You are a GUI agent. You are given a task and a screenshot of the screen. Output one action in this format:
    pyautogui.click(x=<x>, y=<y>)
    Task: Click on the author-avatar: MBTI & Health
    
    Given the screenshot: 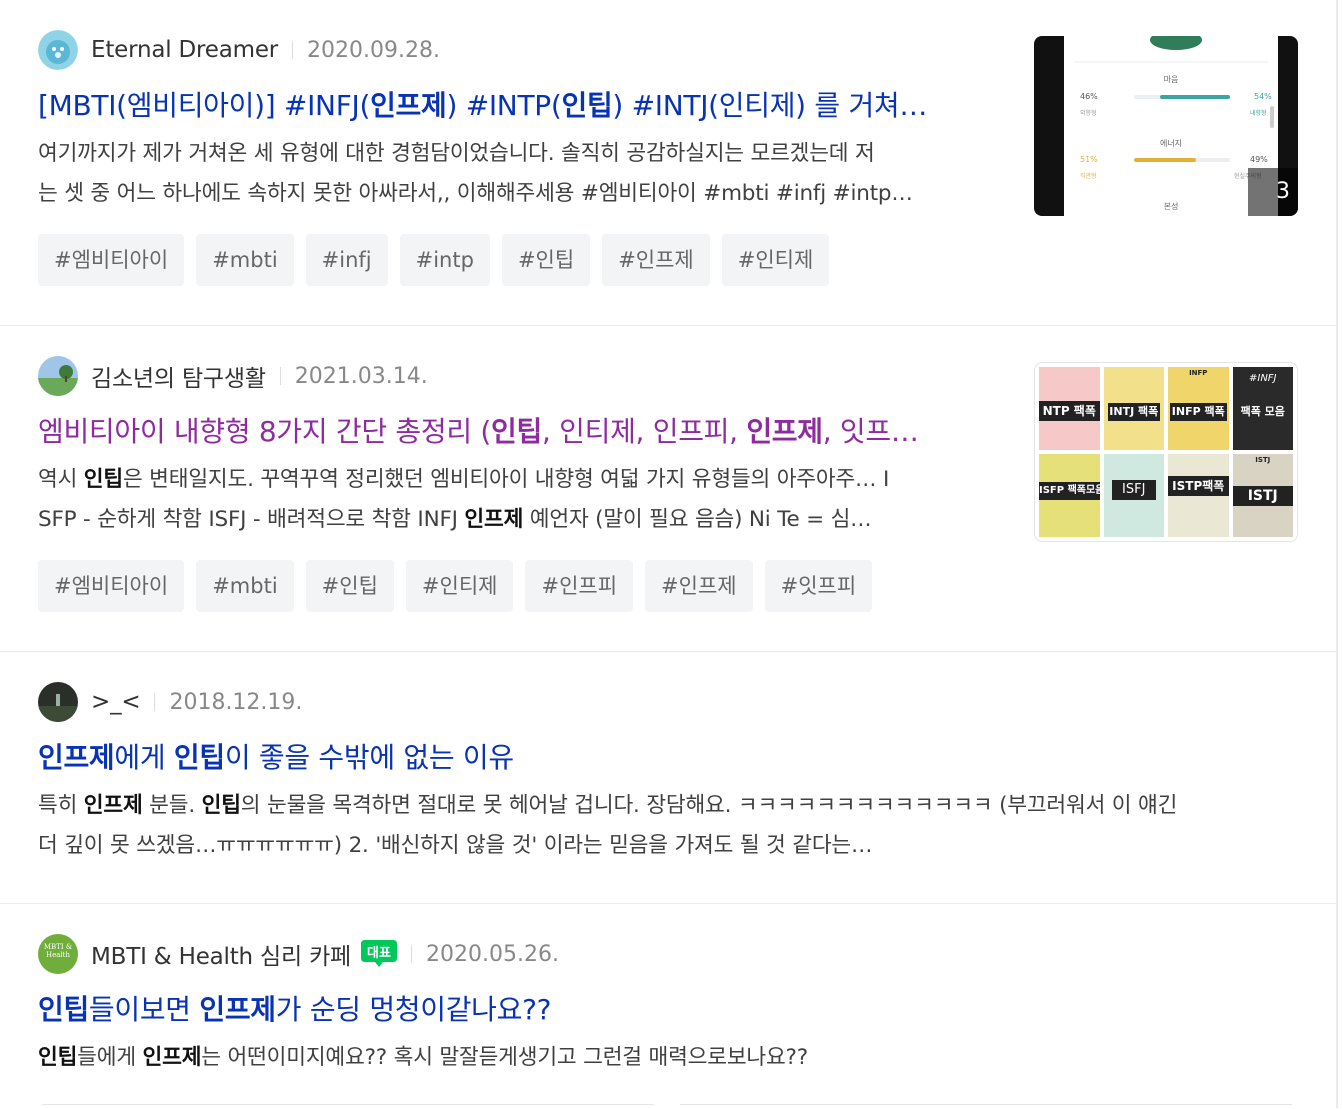 What is the action you would take?
    pyautogui.click(x=58, y=954)
    